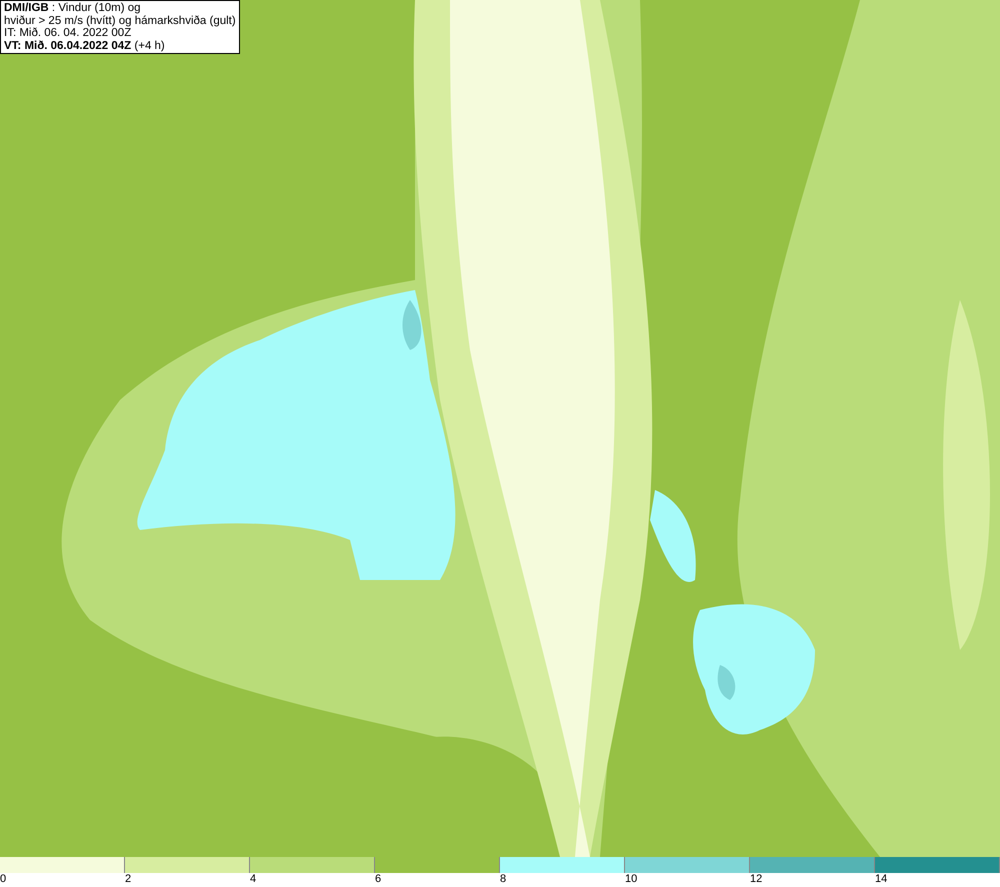 Image resolution: width=1000 pixels, height=887 pixels. I want to click on info-line: DMI/IGB : Vindur (10m) og, so click(73, 8).